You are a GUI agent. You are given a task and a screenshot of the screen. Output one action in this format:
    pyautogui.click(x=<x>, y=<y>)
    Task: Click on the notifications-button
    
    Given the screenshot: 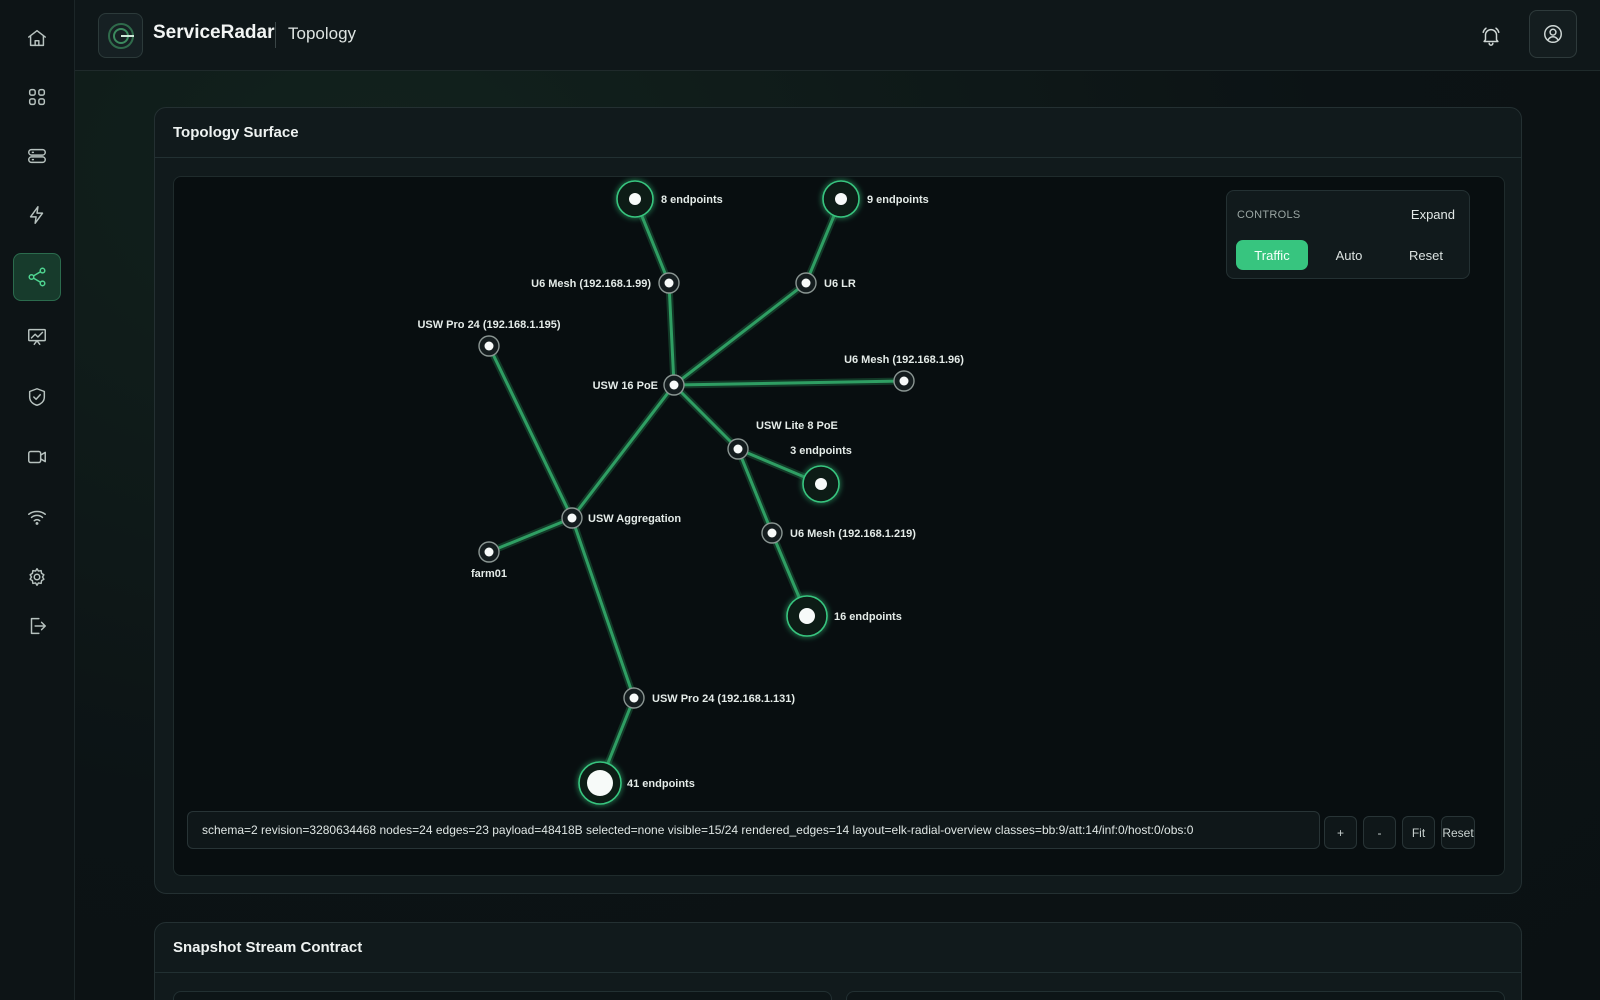 What is the action you would take?
    pyautogui.click(x=1491, y=36)
    